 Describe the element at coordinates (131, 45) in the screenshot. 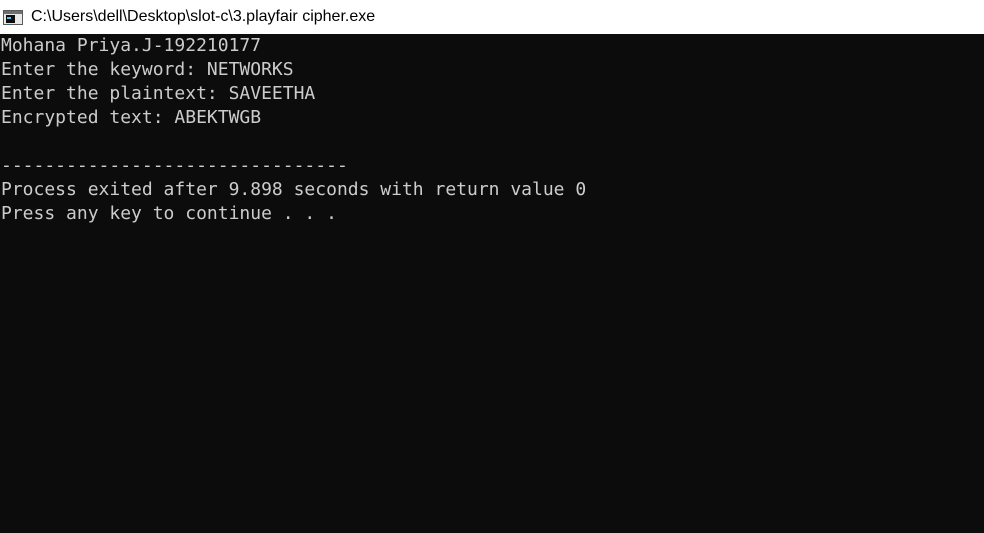

I see `console-line-author: Mohana Priya.J-192210177` at that location.